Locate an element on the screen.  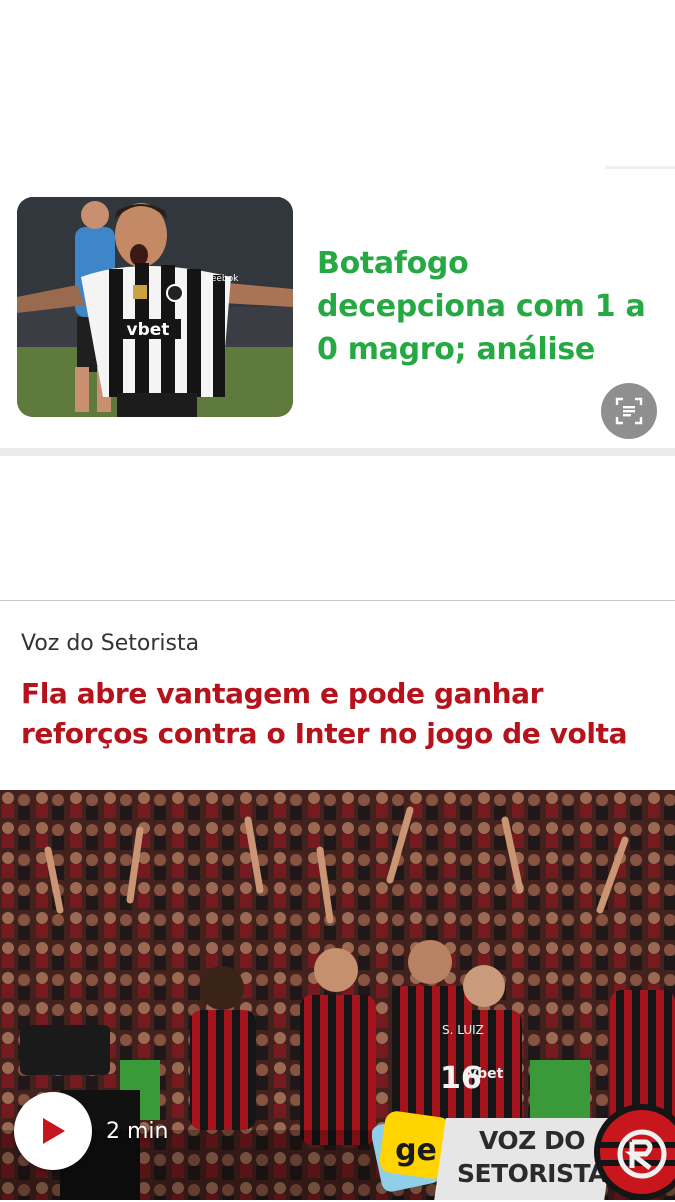
video-play-control: 2 min is located at coordinates (91, 1131).